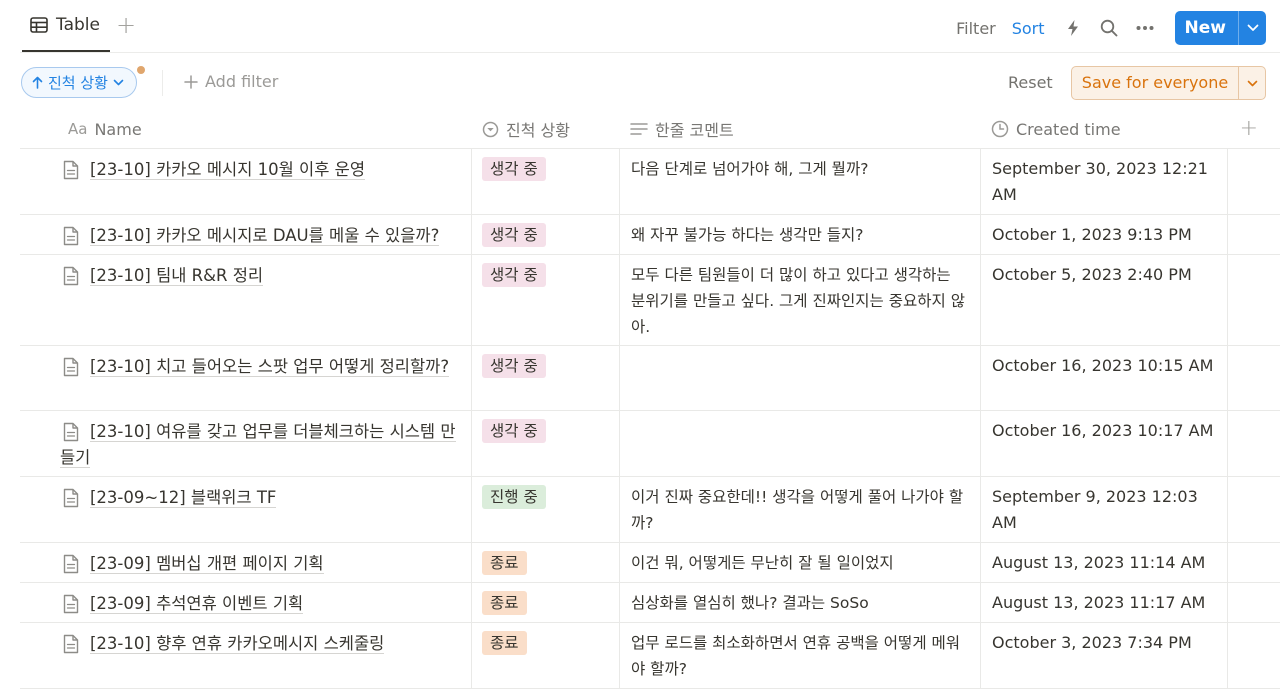  Describe the element at coordinates (1155, 83) in the screenshot. I see `save-for-everyone-button: Save for everyone` at that location.